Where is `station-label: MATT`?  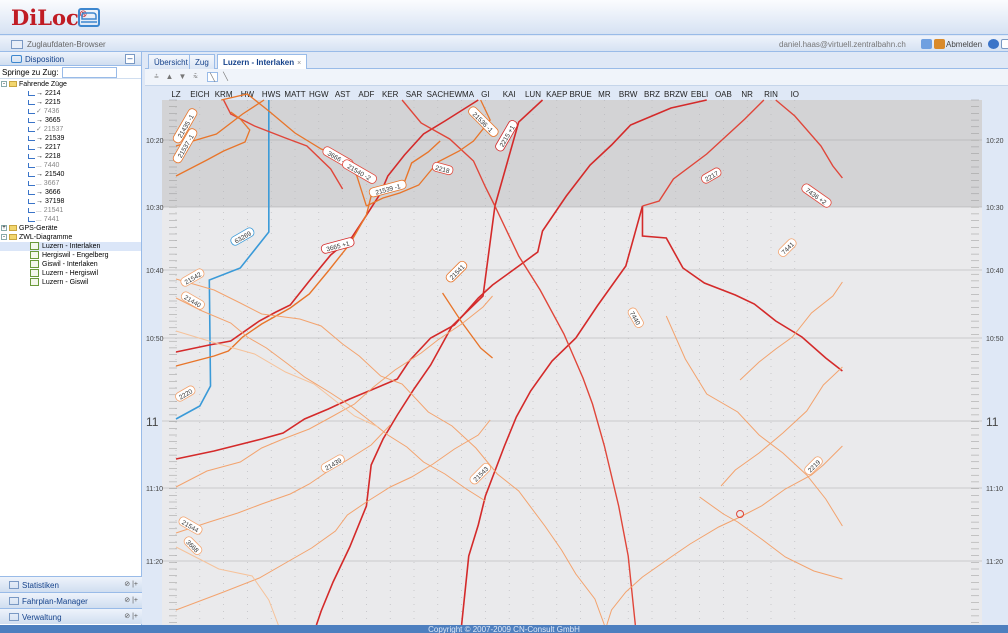
station-label: MATT is located at coordinates (294, 94).